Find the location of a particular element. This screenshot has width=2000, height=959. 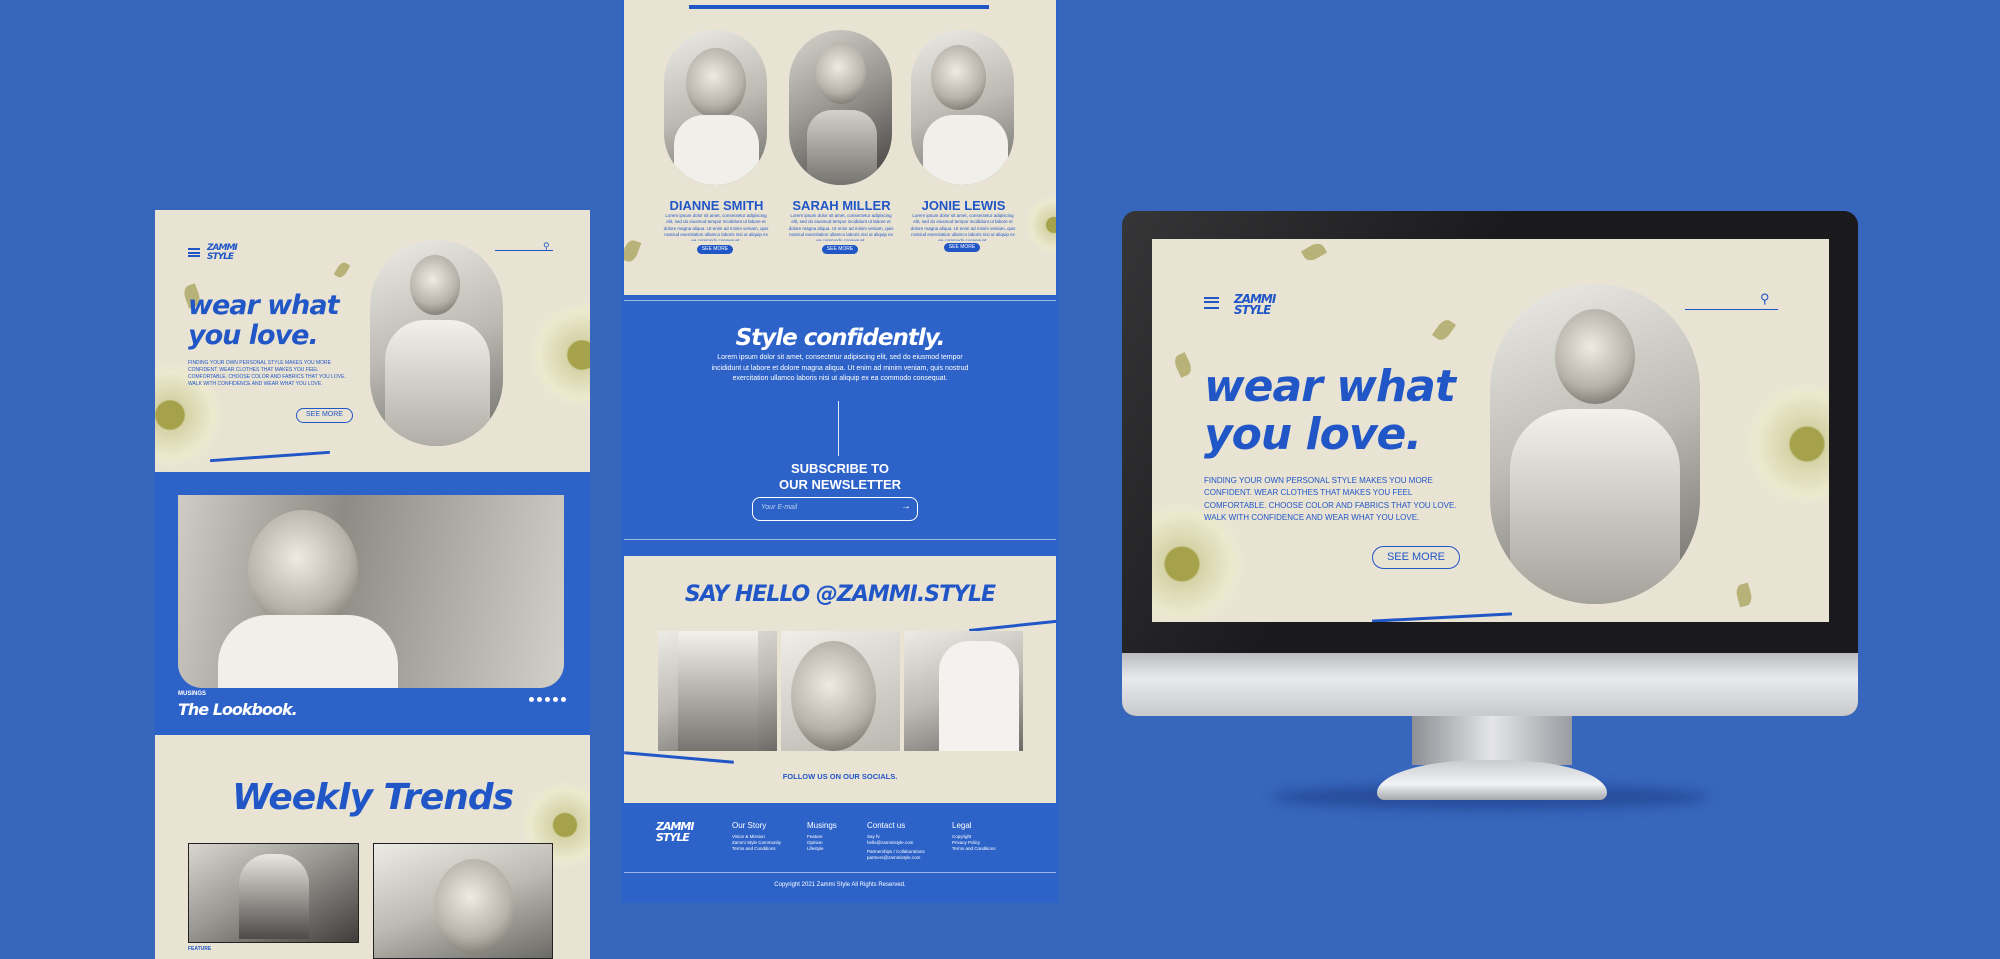

footer-link: Copyright is located at coordinates (961, 836).